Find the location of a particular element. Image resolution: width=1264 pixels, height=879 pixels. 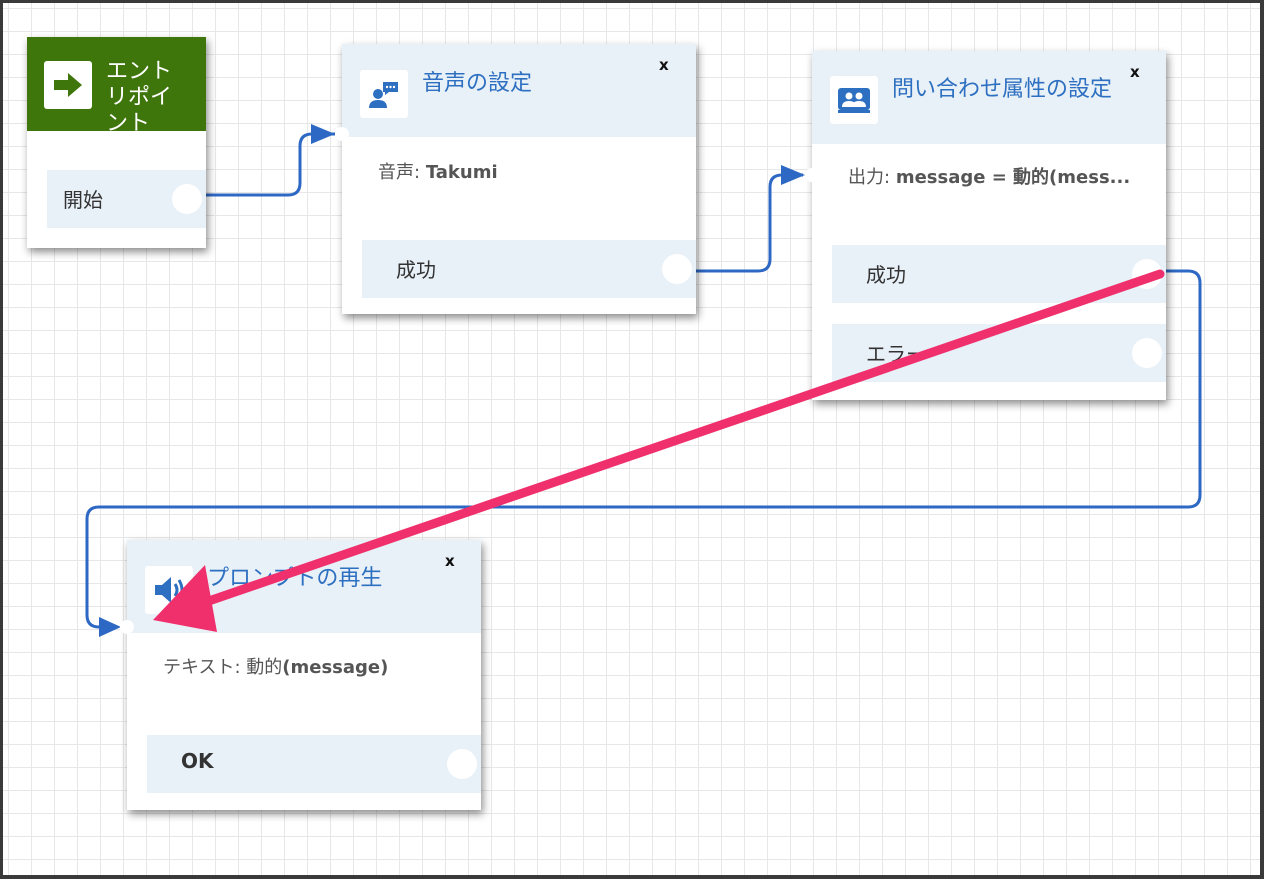

contact-attributes-icon is located at coordinates (854, 100).